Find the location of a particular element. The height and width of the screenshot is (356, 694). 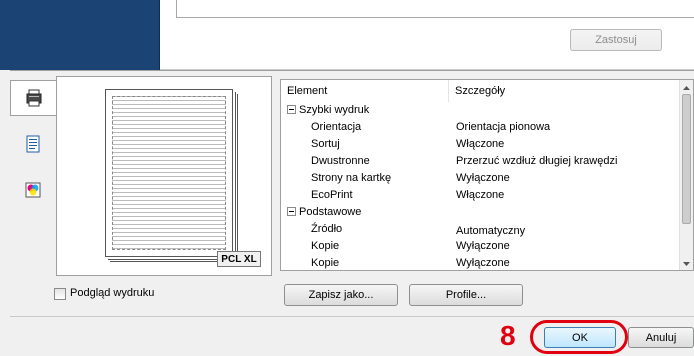

scroll-down-icon is located at coordinates (686, 264).